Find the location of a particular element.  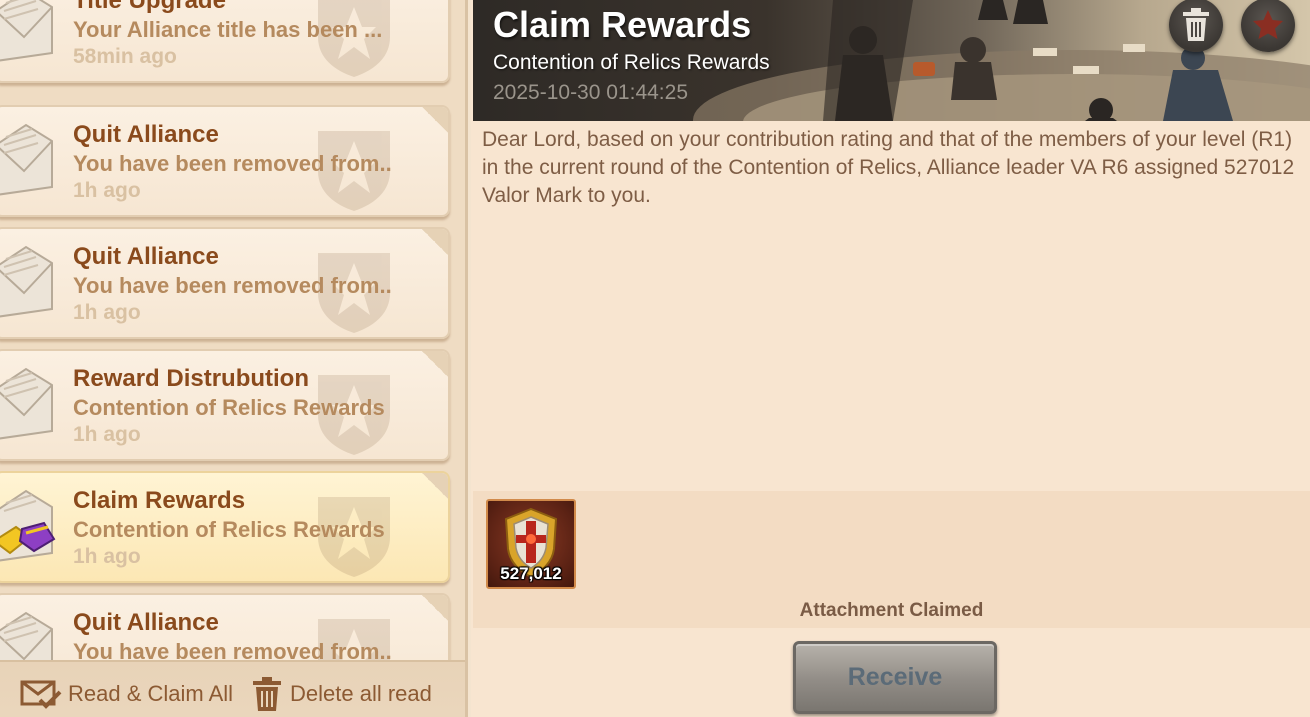

receive-button: Receive is located at coordinates (895, 677).